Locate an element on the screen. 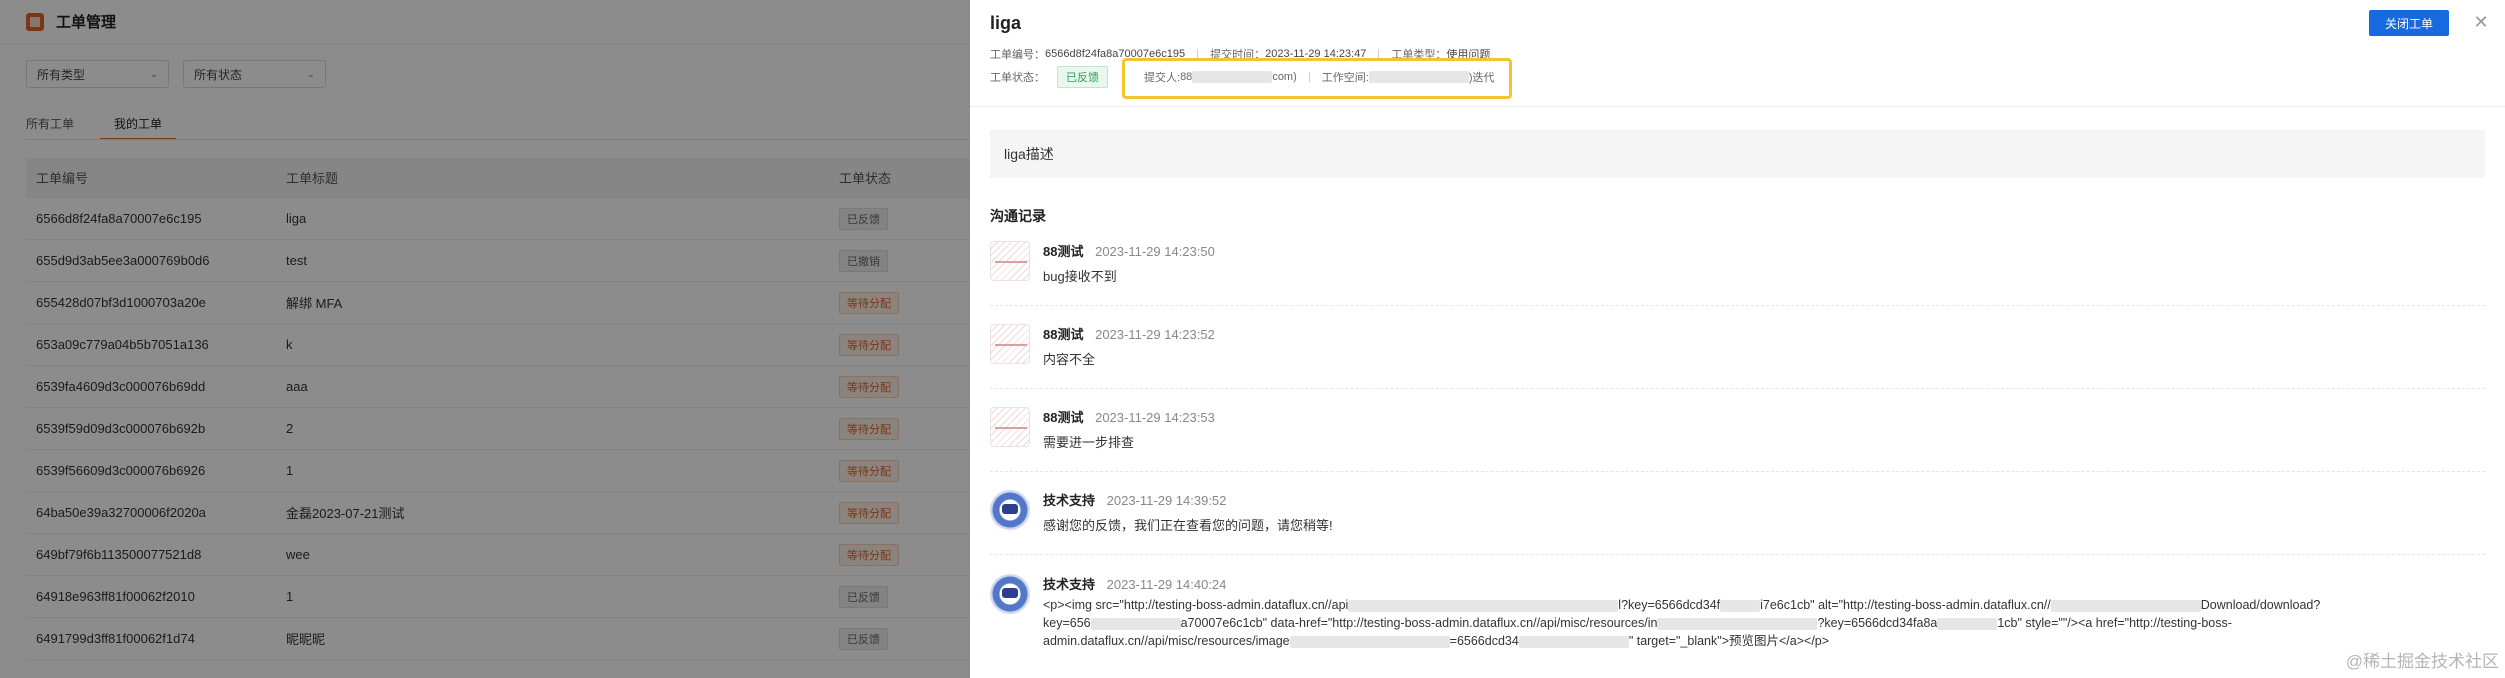  message-header: 88测试 2023-11-29 14:23:50 is located at coordinates (1129, 250).